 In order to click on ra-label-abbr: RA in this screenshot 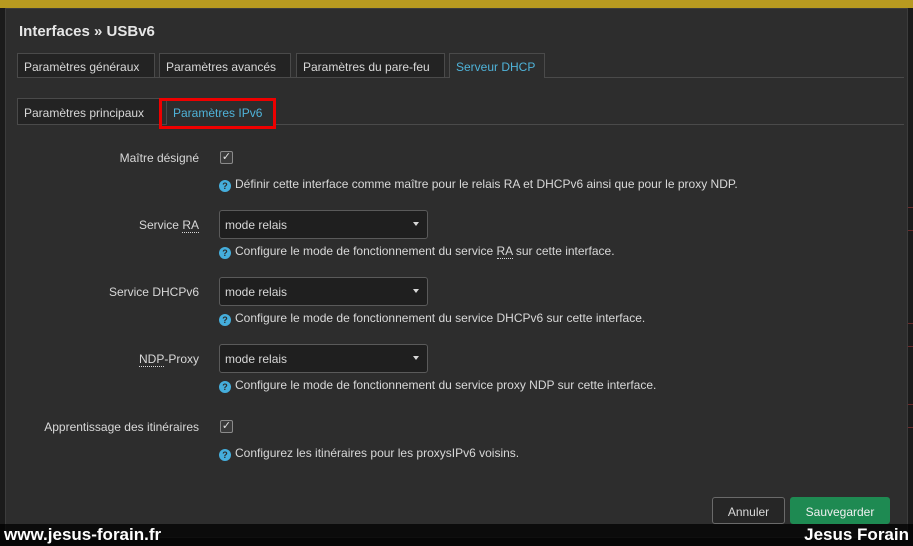, I will do `click(190, 225)`.